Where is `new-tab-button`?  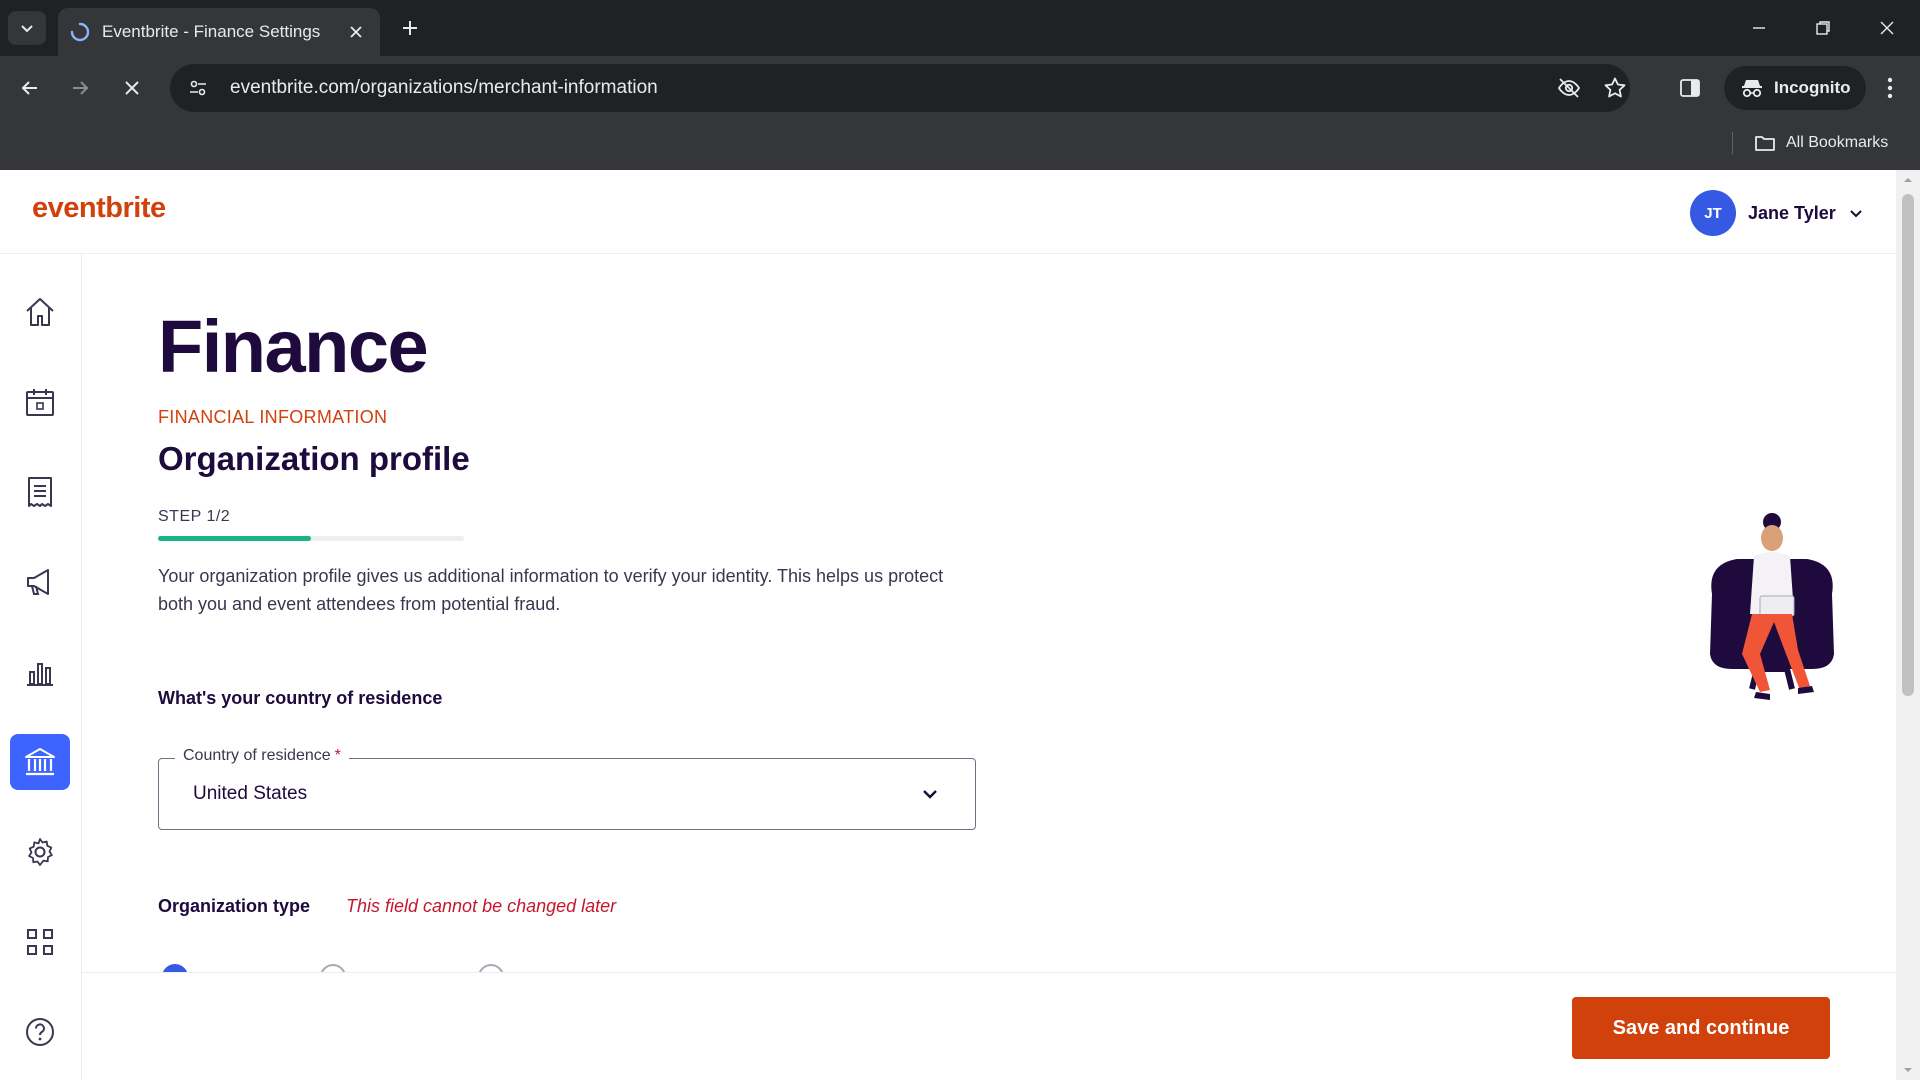
new-tab-button is located at coordinates (410, 28).